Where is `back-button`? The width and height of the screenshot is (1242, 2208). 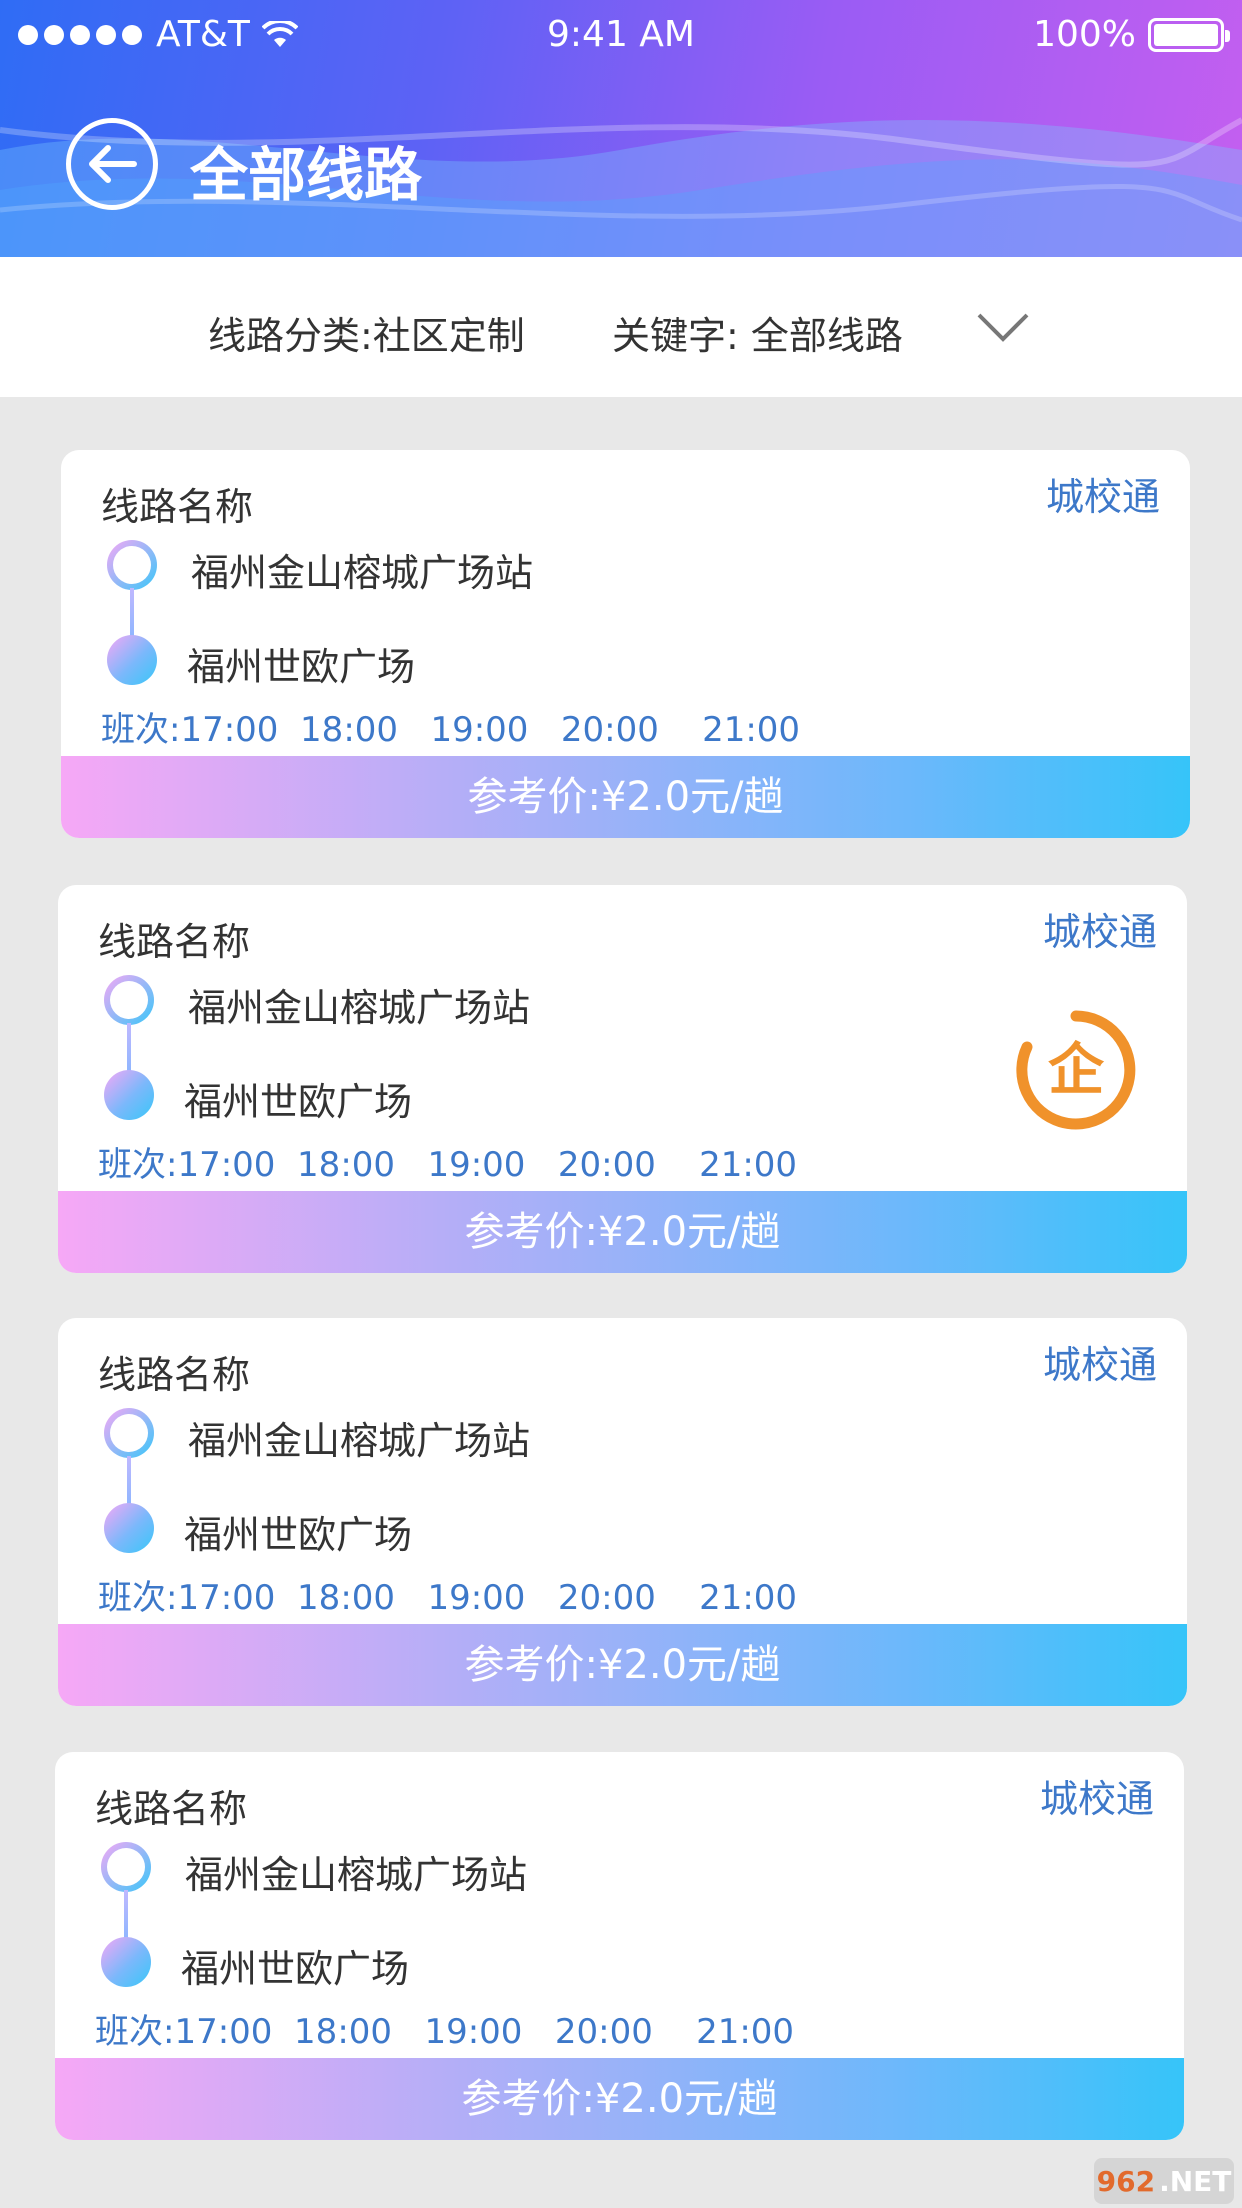
back-button is located at coordinates (112, 164).